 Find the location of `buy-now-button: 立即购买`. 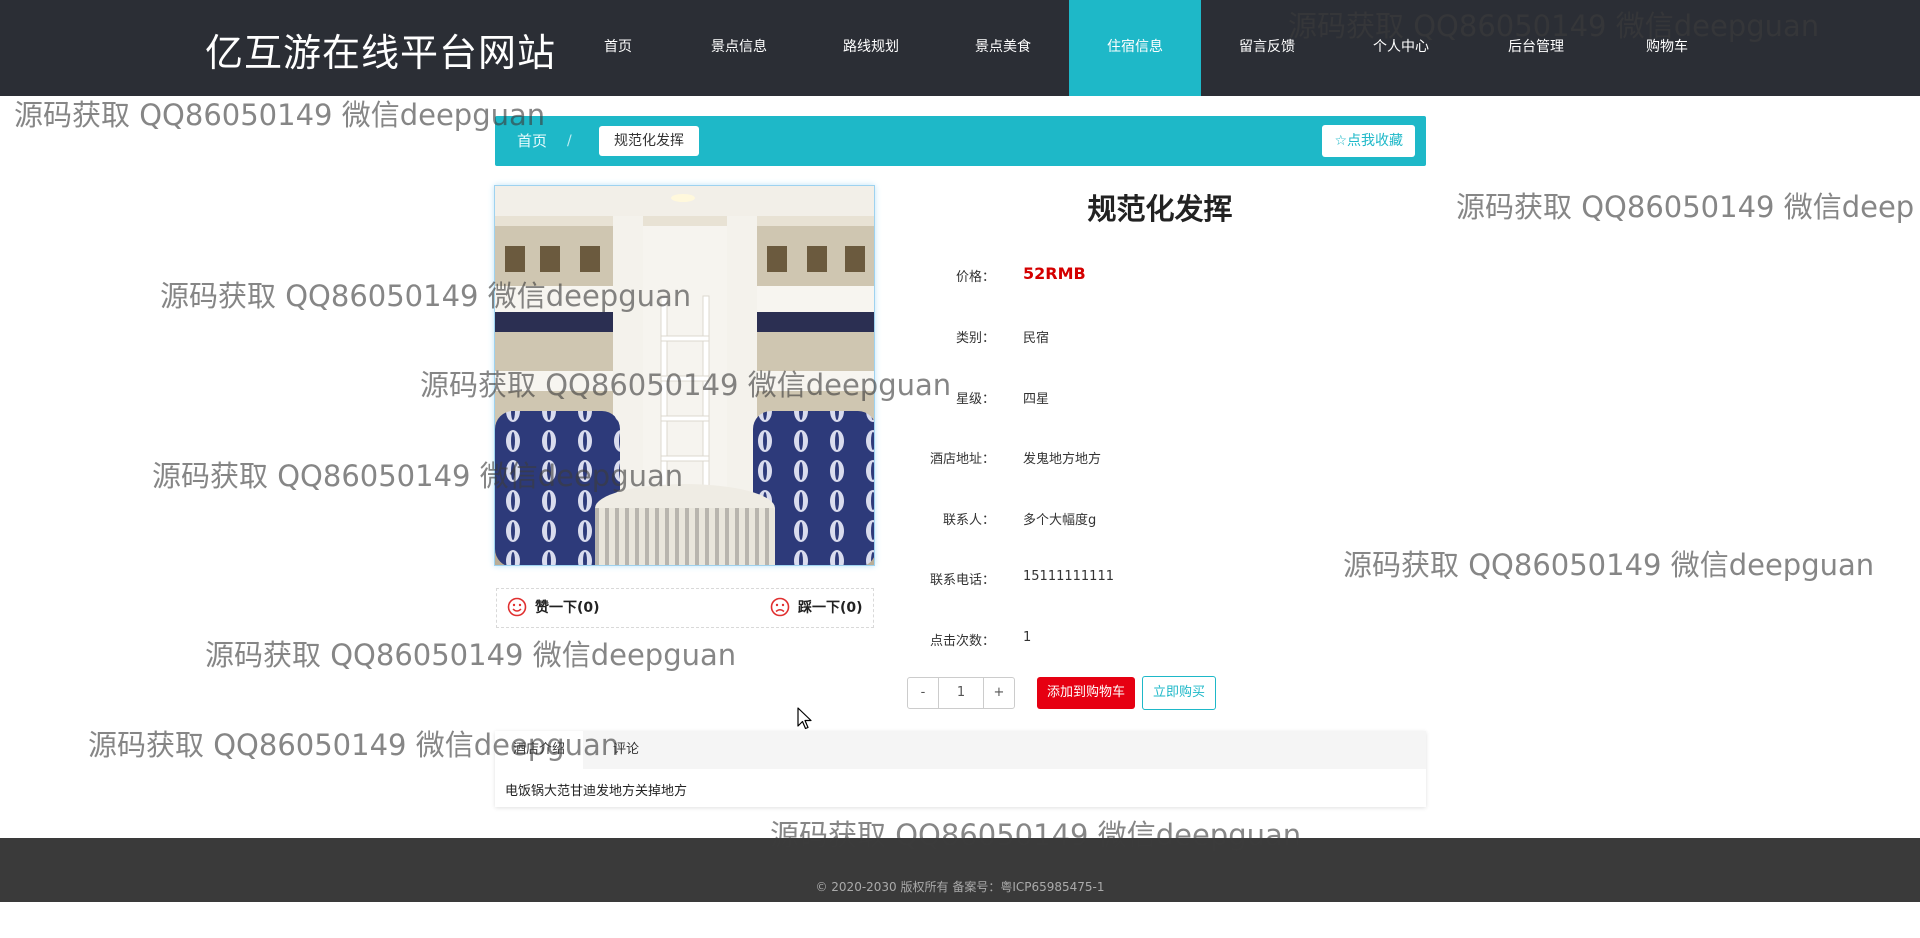

buy-now-button: 立即购买 is located at coordinates (1179, 693).